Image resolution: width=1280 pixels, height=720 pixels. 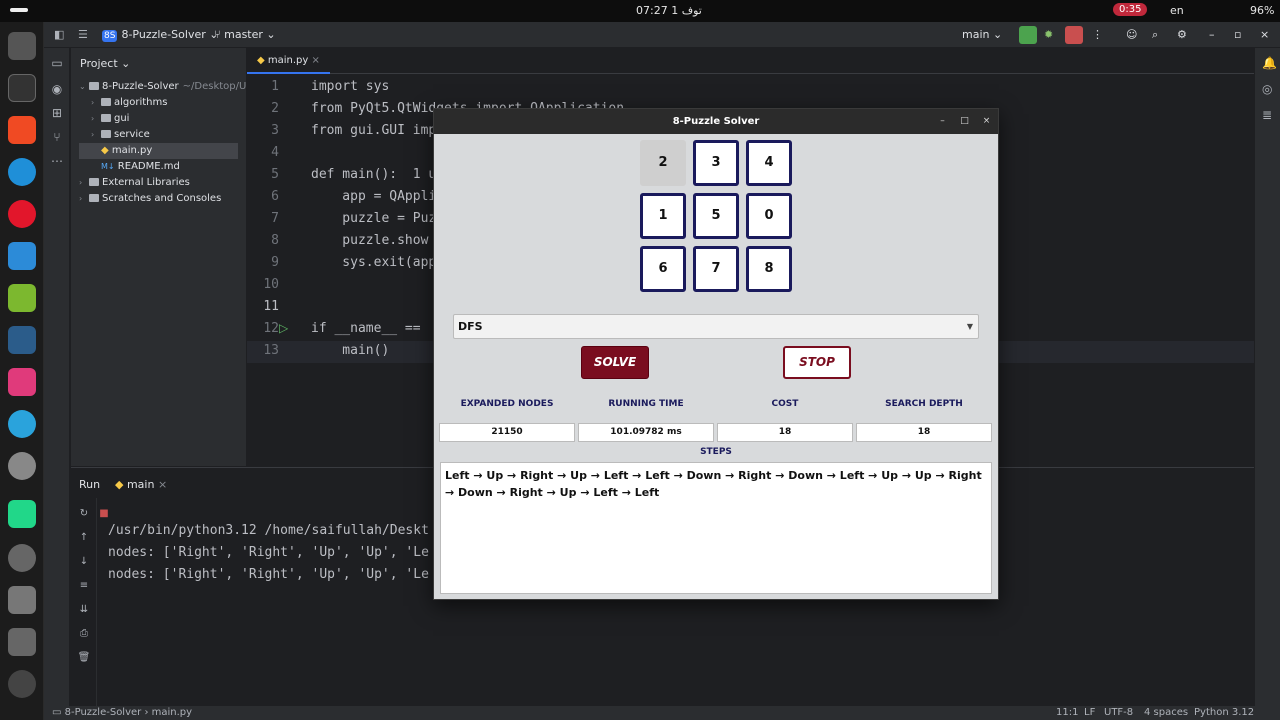 I want to click on puzzle-tile: 3, so click(x=716, y=163).